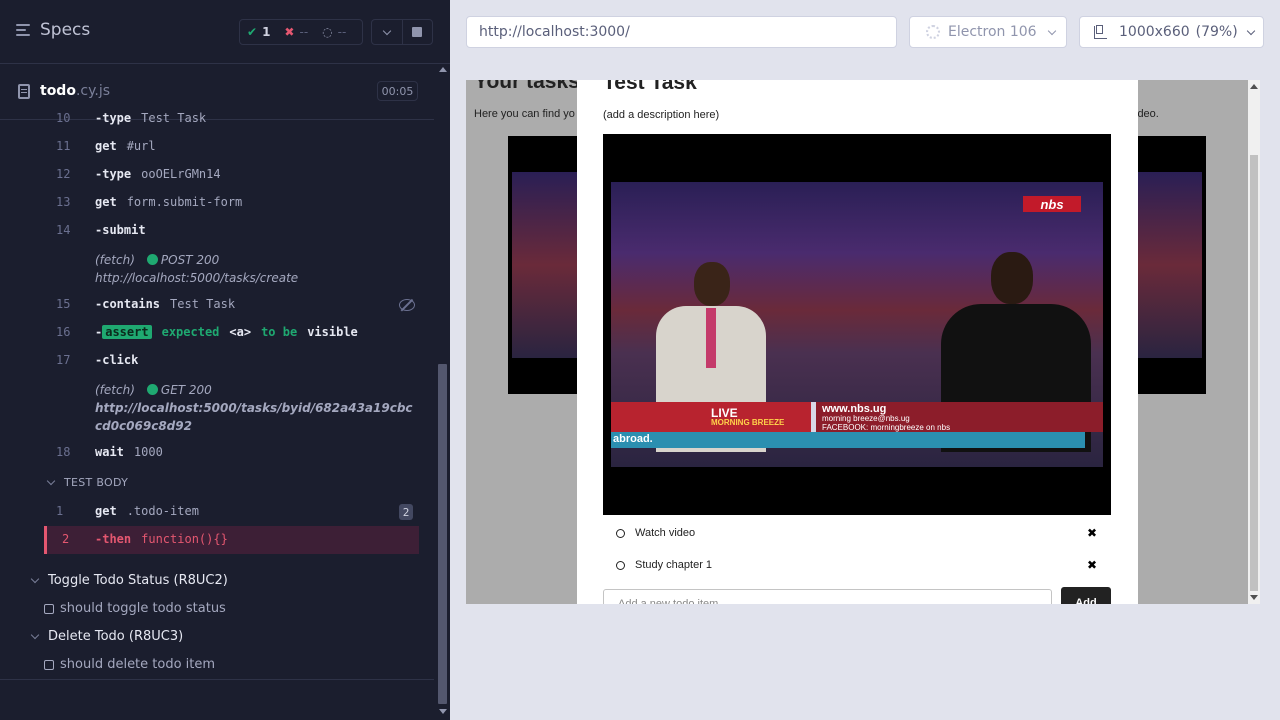 The image size is (1280, 720). I want to click on command-arg: 1000, so click(148, 452).